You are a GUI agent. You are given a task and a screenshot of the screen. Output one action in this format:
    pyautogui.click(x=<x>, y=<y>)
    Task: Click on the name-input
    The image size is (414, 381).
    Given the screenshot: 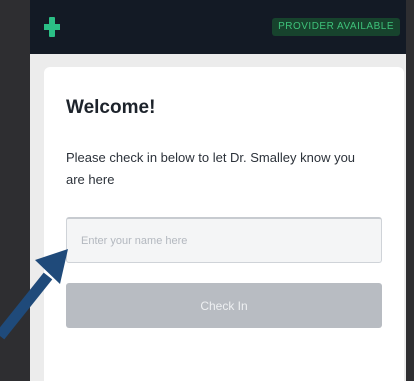 What is the action you would take?
    pyautogui.click(x=224, y=240)
    